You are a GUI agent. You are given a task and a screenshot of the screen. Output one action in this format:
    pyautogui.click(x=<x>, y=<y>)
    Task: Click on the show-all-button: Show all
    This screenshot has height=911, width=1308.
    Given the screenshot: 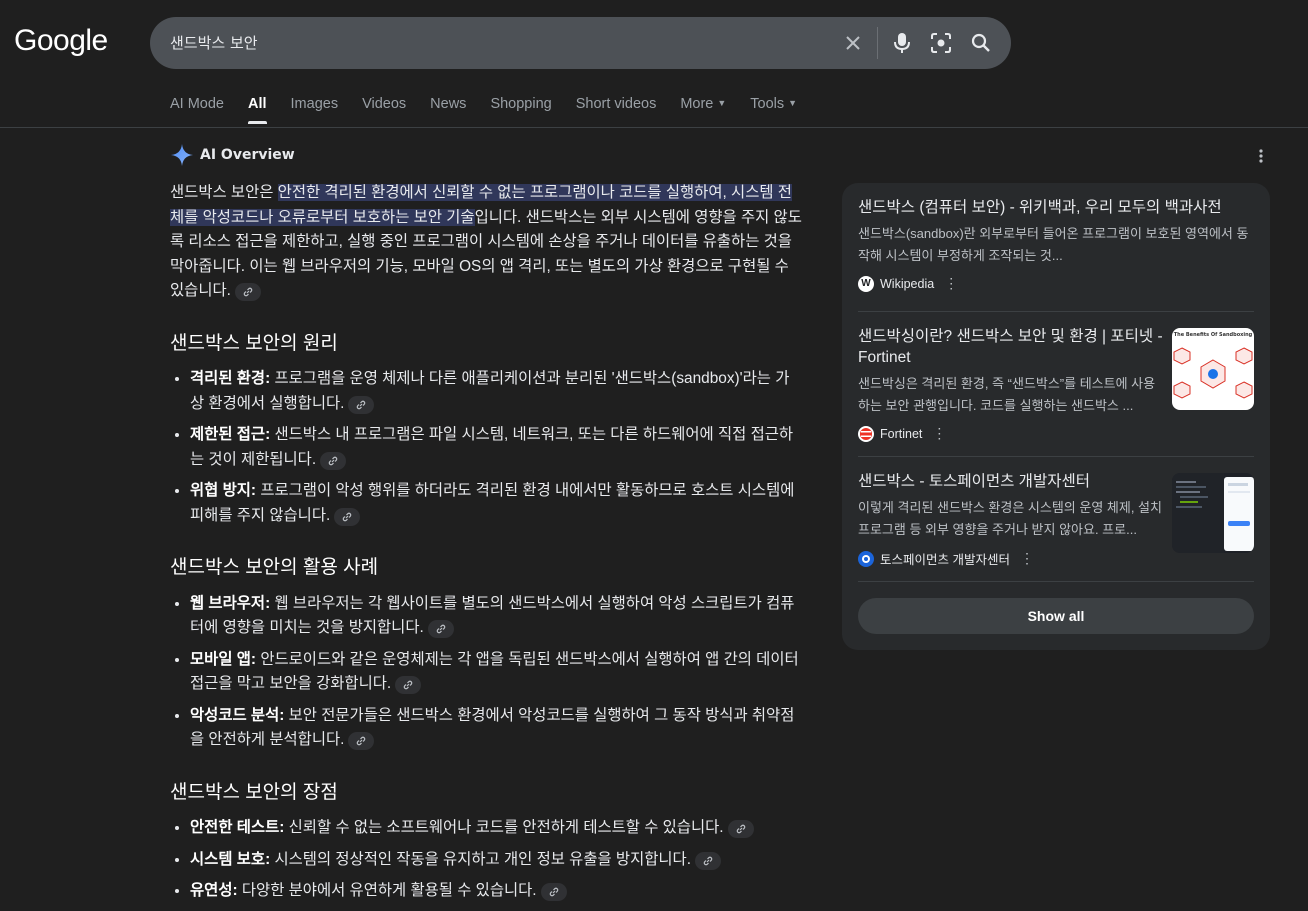 What is the action you would take?
    pyautogui.click(x=1056, y=616)
    